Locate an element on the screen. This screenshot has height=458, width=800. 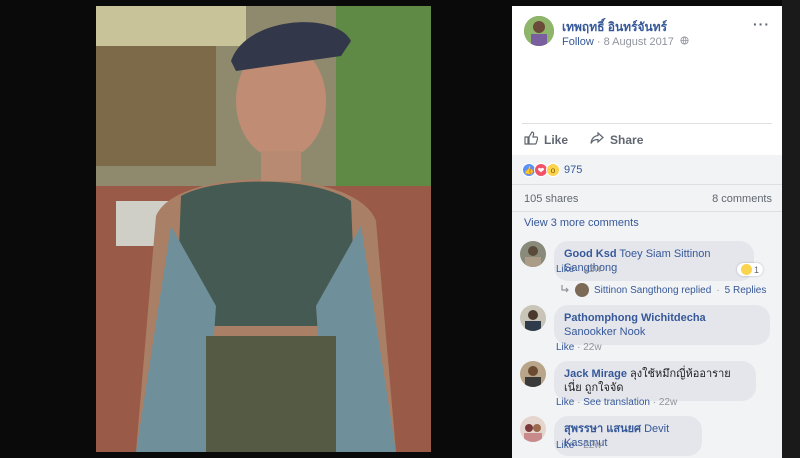
reply-count: 5 Replies is located at coordinates (745, 290).